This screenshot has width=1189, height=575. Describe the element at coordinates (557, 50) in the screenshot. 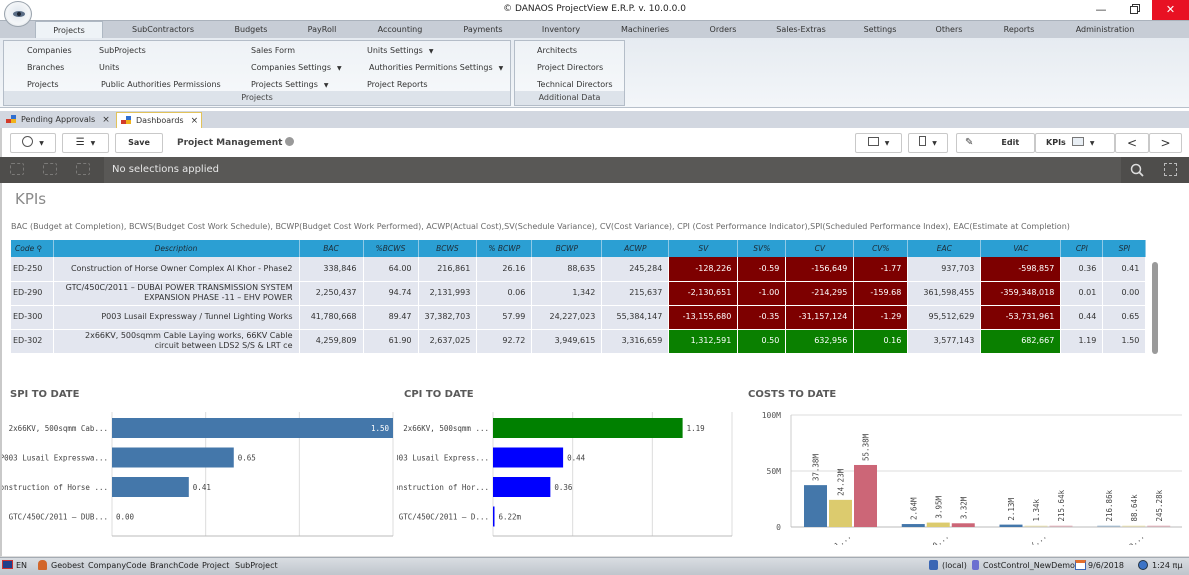

I see `ribbon-item-architects: Architects` at that location.